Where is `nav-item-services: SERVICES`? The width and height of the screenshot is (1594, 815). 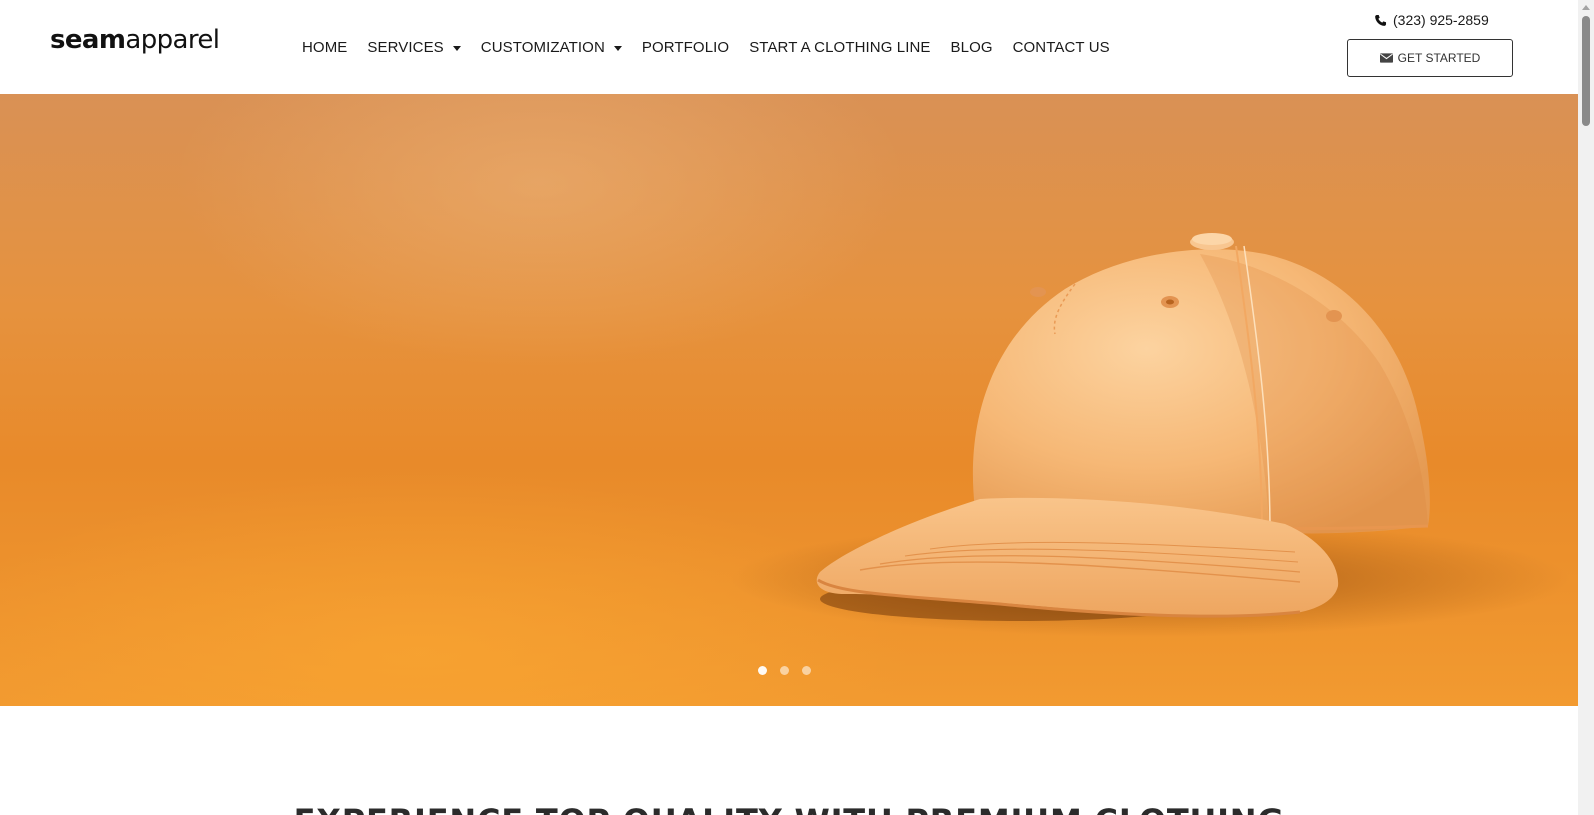
nav-item-services: SERVICES is located at coordinates (414, 47).